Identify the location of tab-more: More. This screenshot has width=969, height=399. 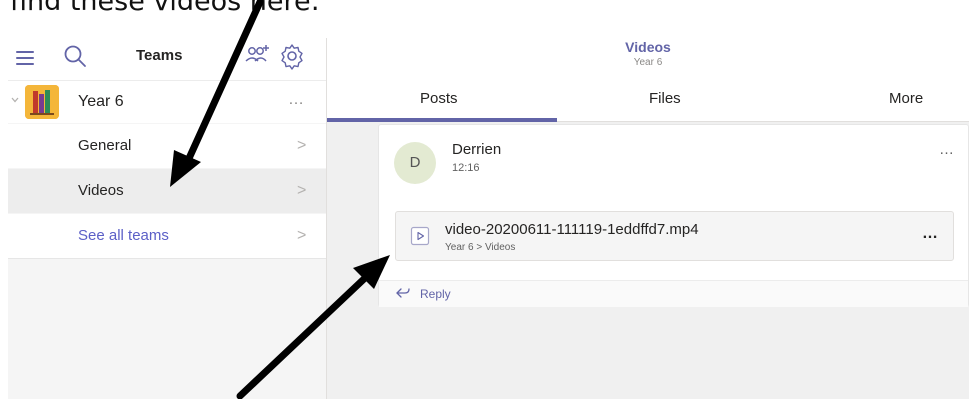
(906, 98).